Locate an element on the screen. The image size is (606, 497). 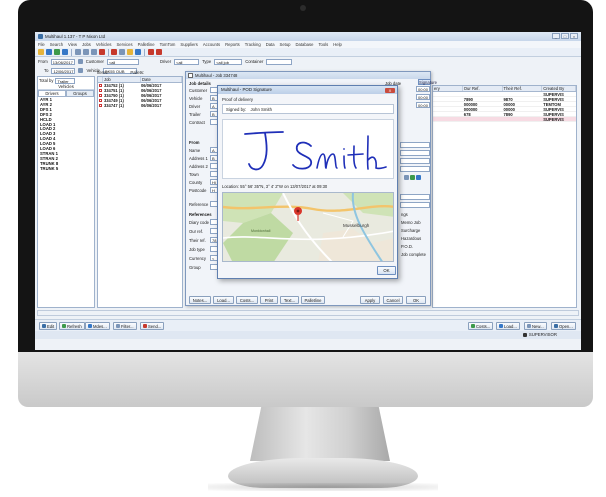
tab-drivers: Drivers is located at coordinates (52, 93).